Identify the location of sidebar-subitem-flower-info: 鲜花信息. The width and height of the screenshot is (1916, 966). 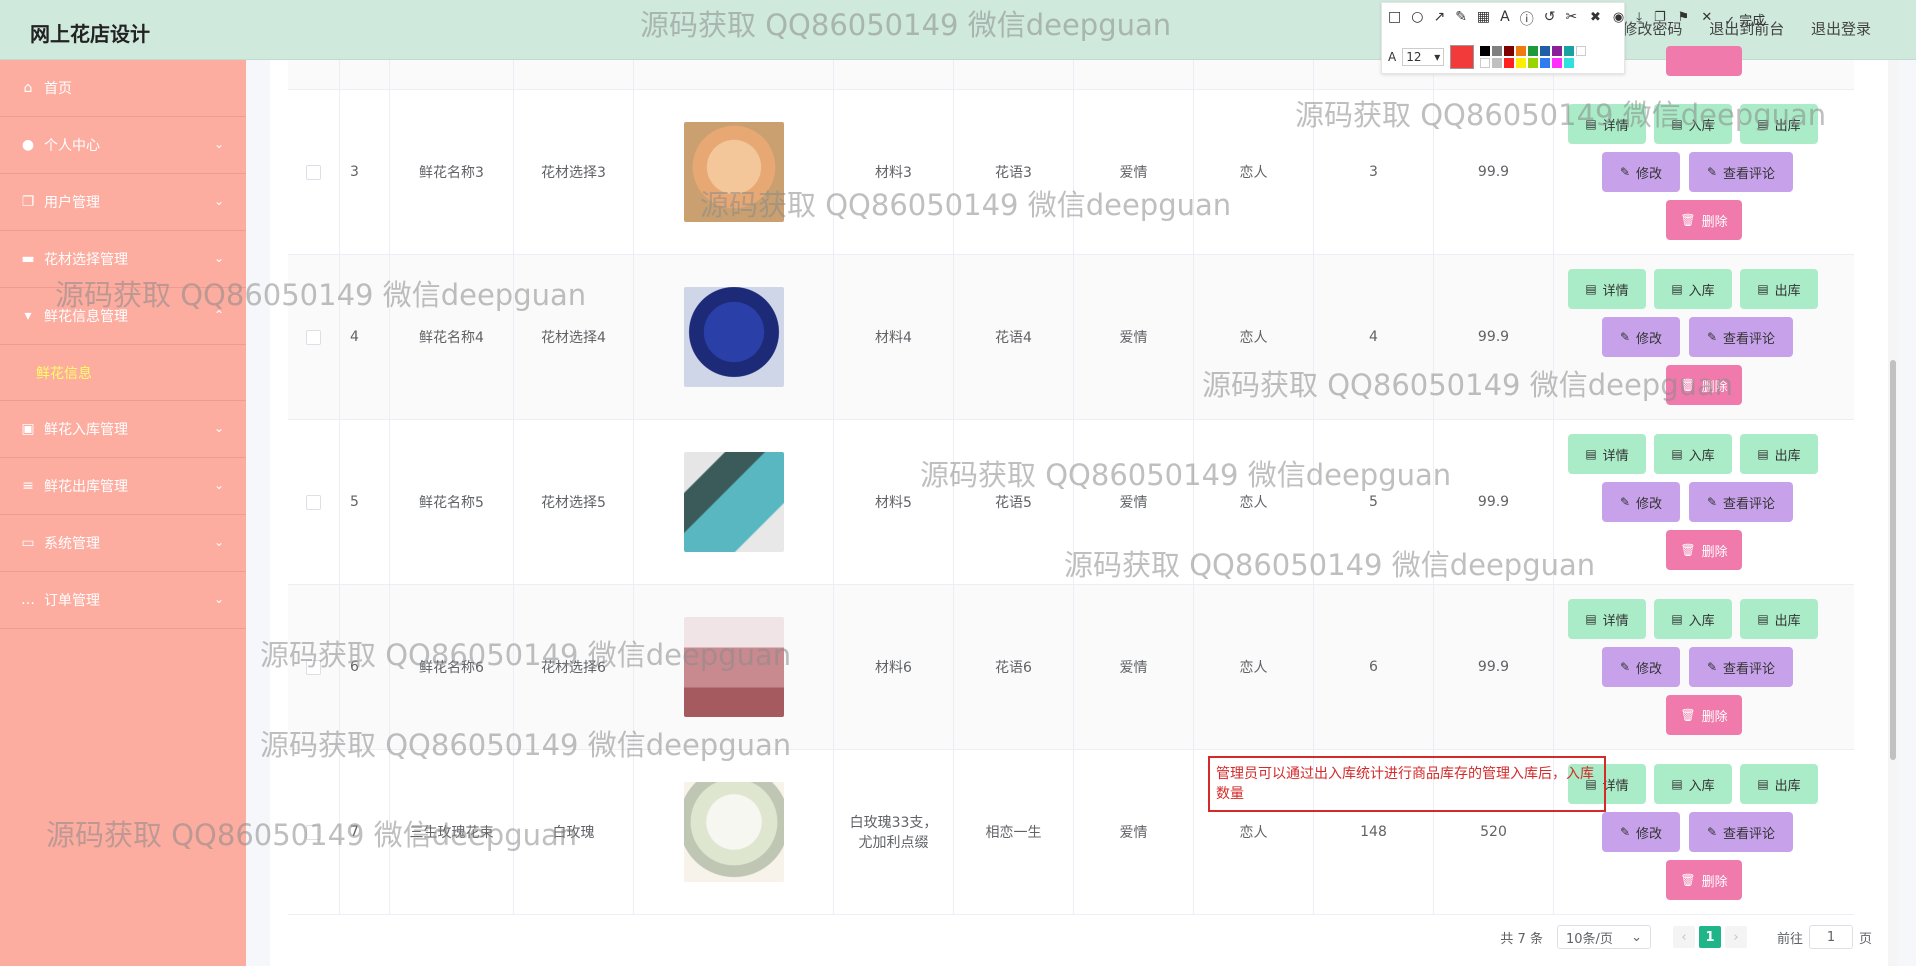
(123, 373).